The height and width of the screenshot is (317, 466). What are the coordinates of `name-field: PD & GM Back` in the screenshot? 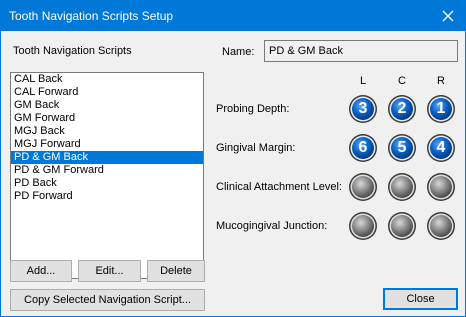 It's located at (361, 51).